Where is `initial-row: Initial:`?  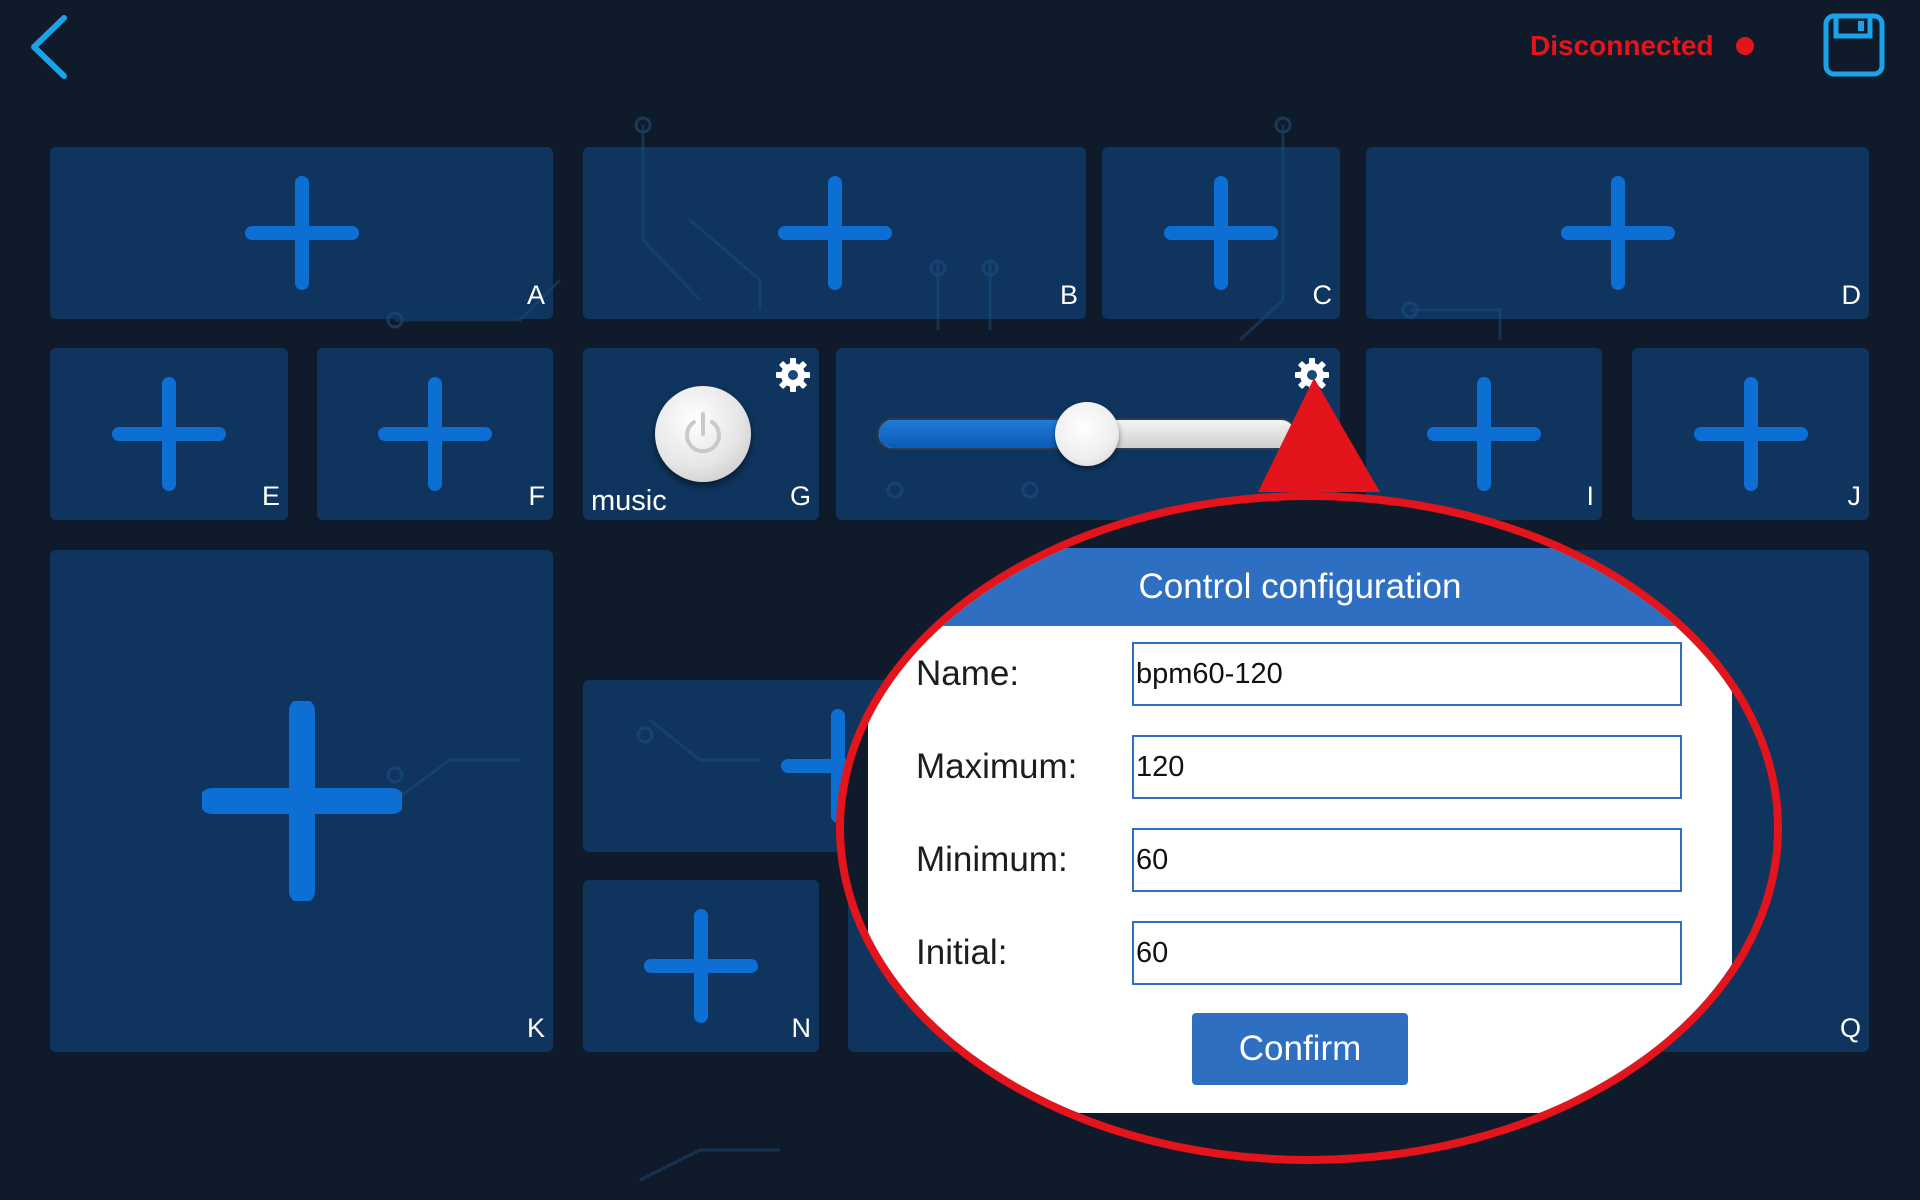
initial-row: Initial: is located at coordinates (1300, 953).